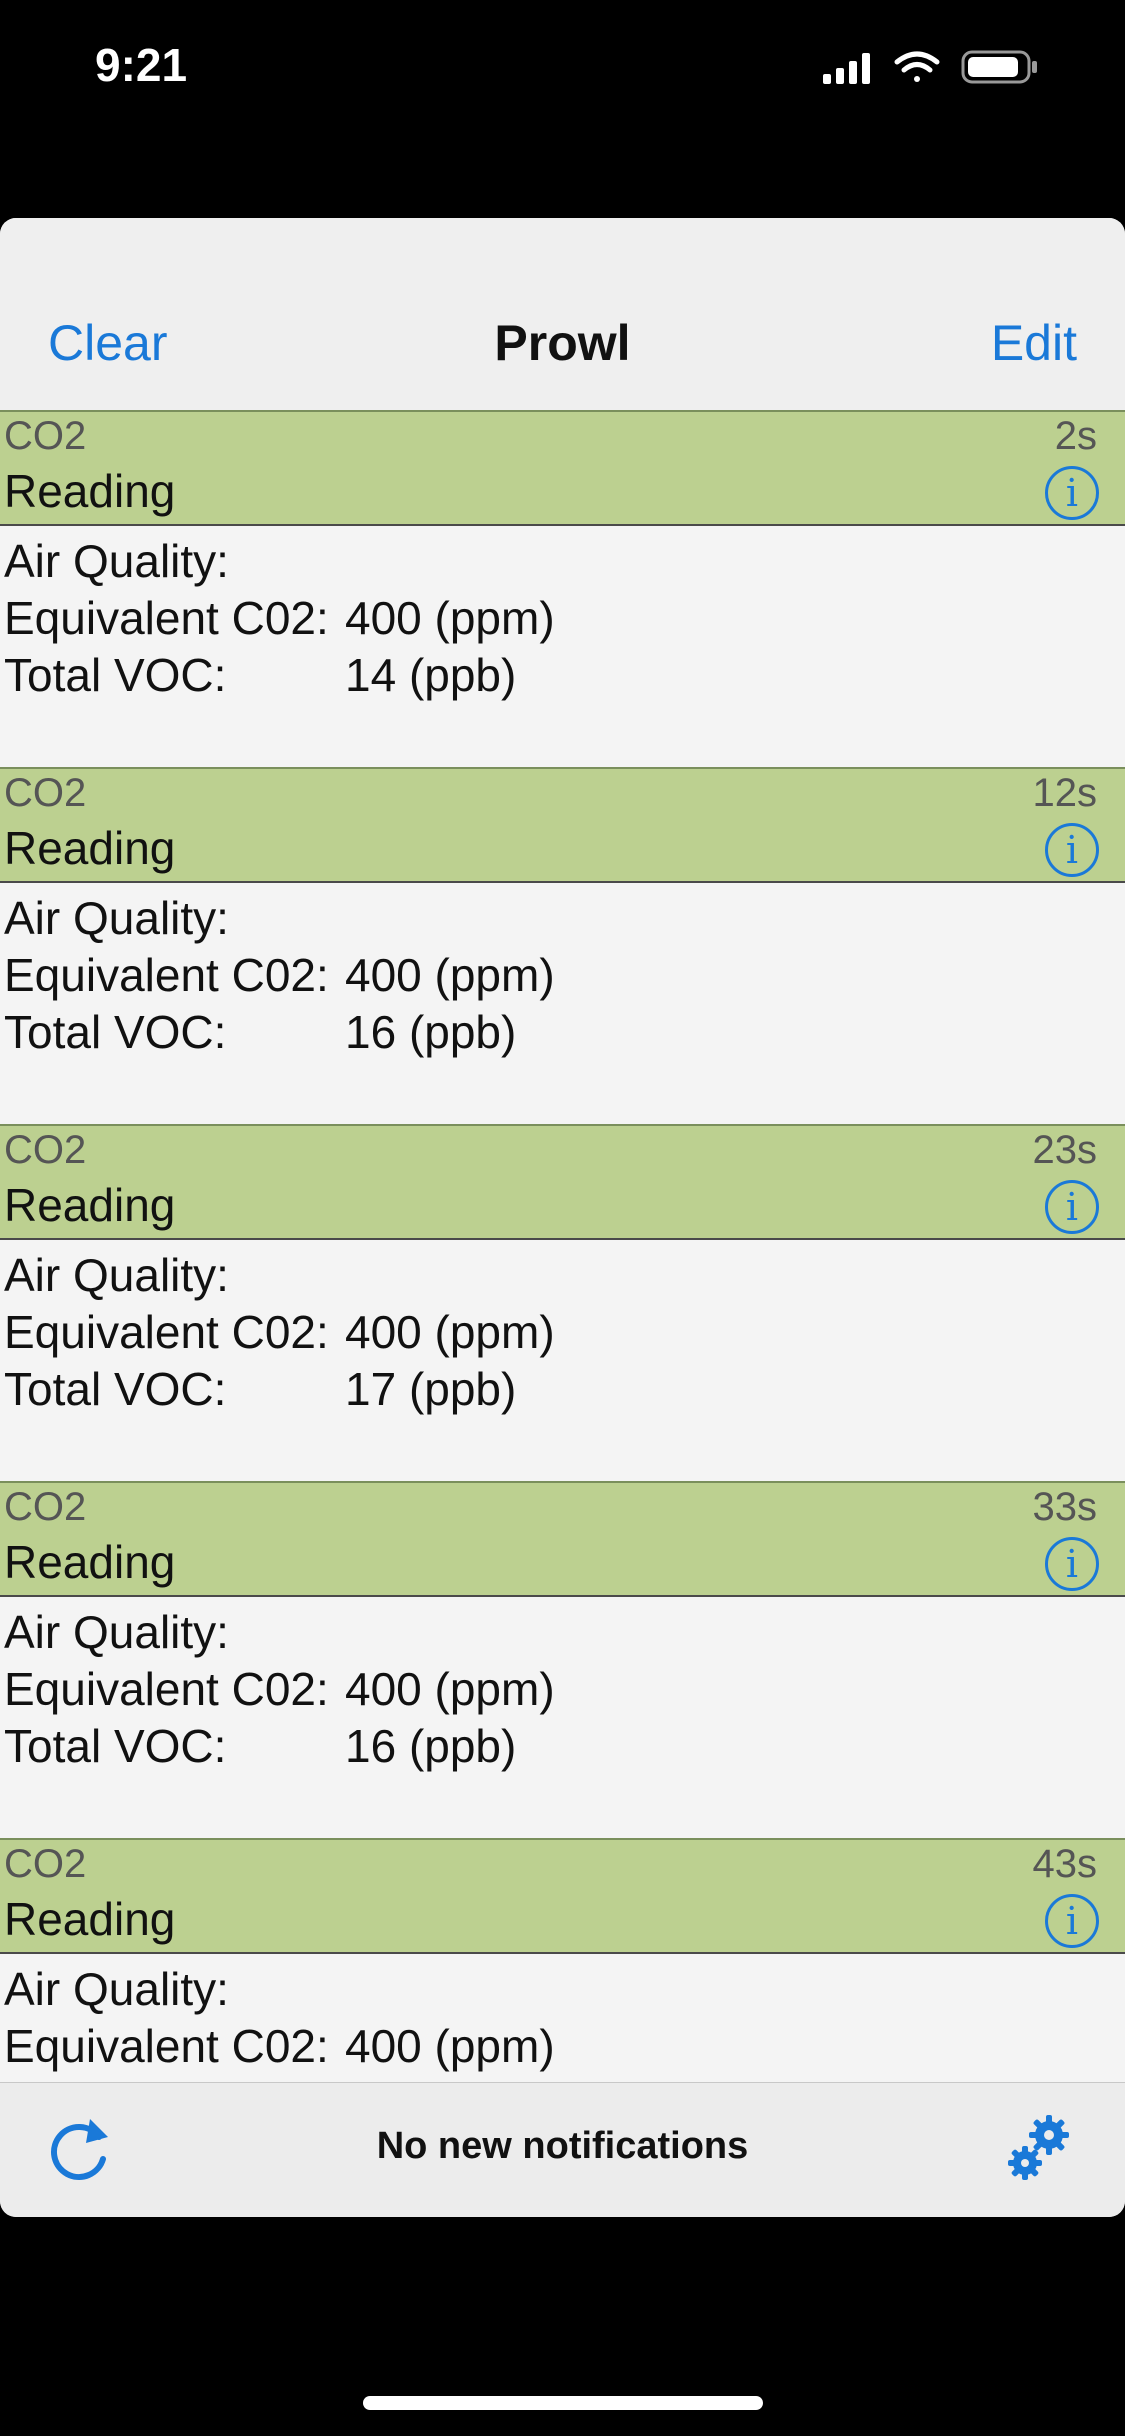  What do you see at coordinates (1065, 1864) in the screenshot?
I see `notification-time: 43s` at bounding box center [1065, 1864].